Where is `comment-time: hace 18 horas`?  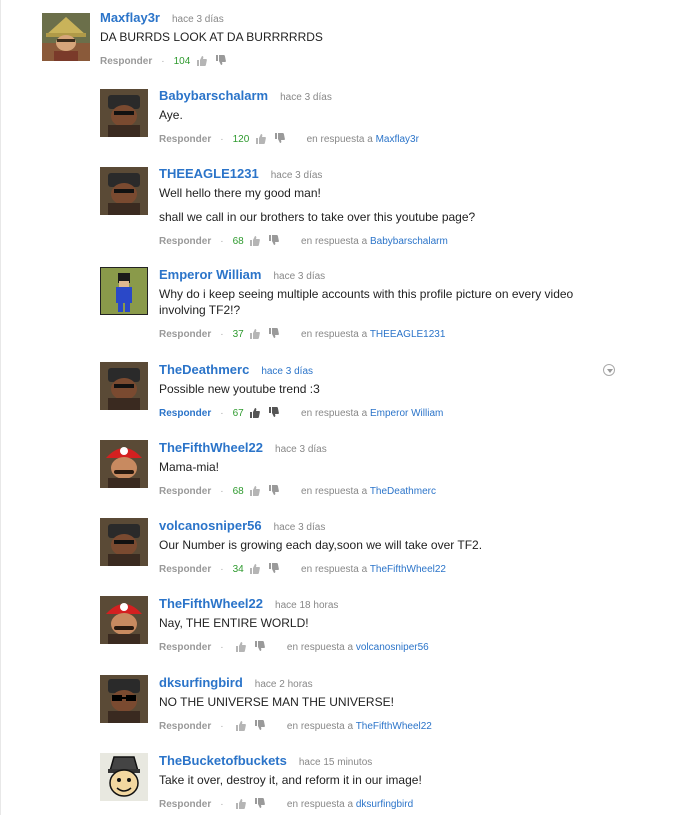
comment-time: hace 18 horas is located at coordinates (307, 605).